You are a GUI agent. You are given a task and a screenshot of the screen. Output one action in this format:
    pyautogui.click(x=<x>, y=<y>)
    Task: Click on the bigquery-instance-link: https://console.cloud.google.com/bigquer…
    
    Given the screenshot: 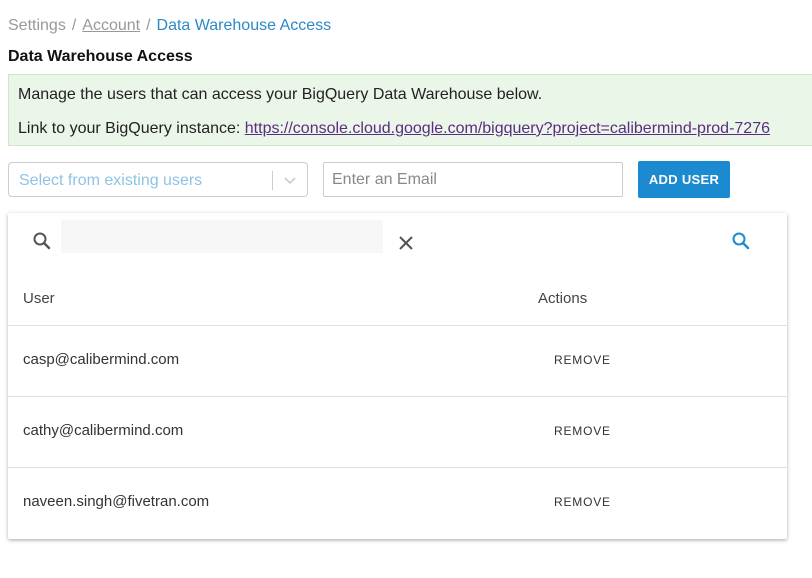 What is the action you would take?
    pyautogui.click(x=507, y=128)
    